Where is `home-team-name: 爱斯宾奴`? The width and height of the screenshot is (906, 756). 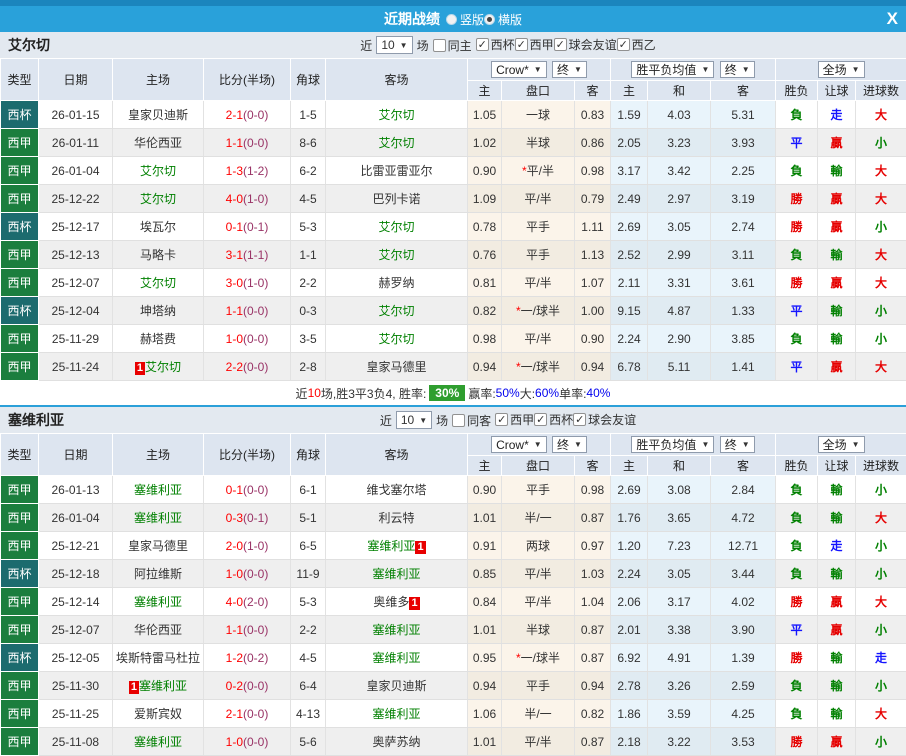
home-team-name: 爱斯宾奴 is located at coordinates (158, 714).